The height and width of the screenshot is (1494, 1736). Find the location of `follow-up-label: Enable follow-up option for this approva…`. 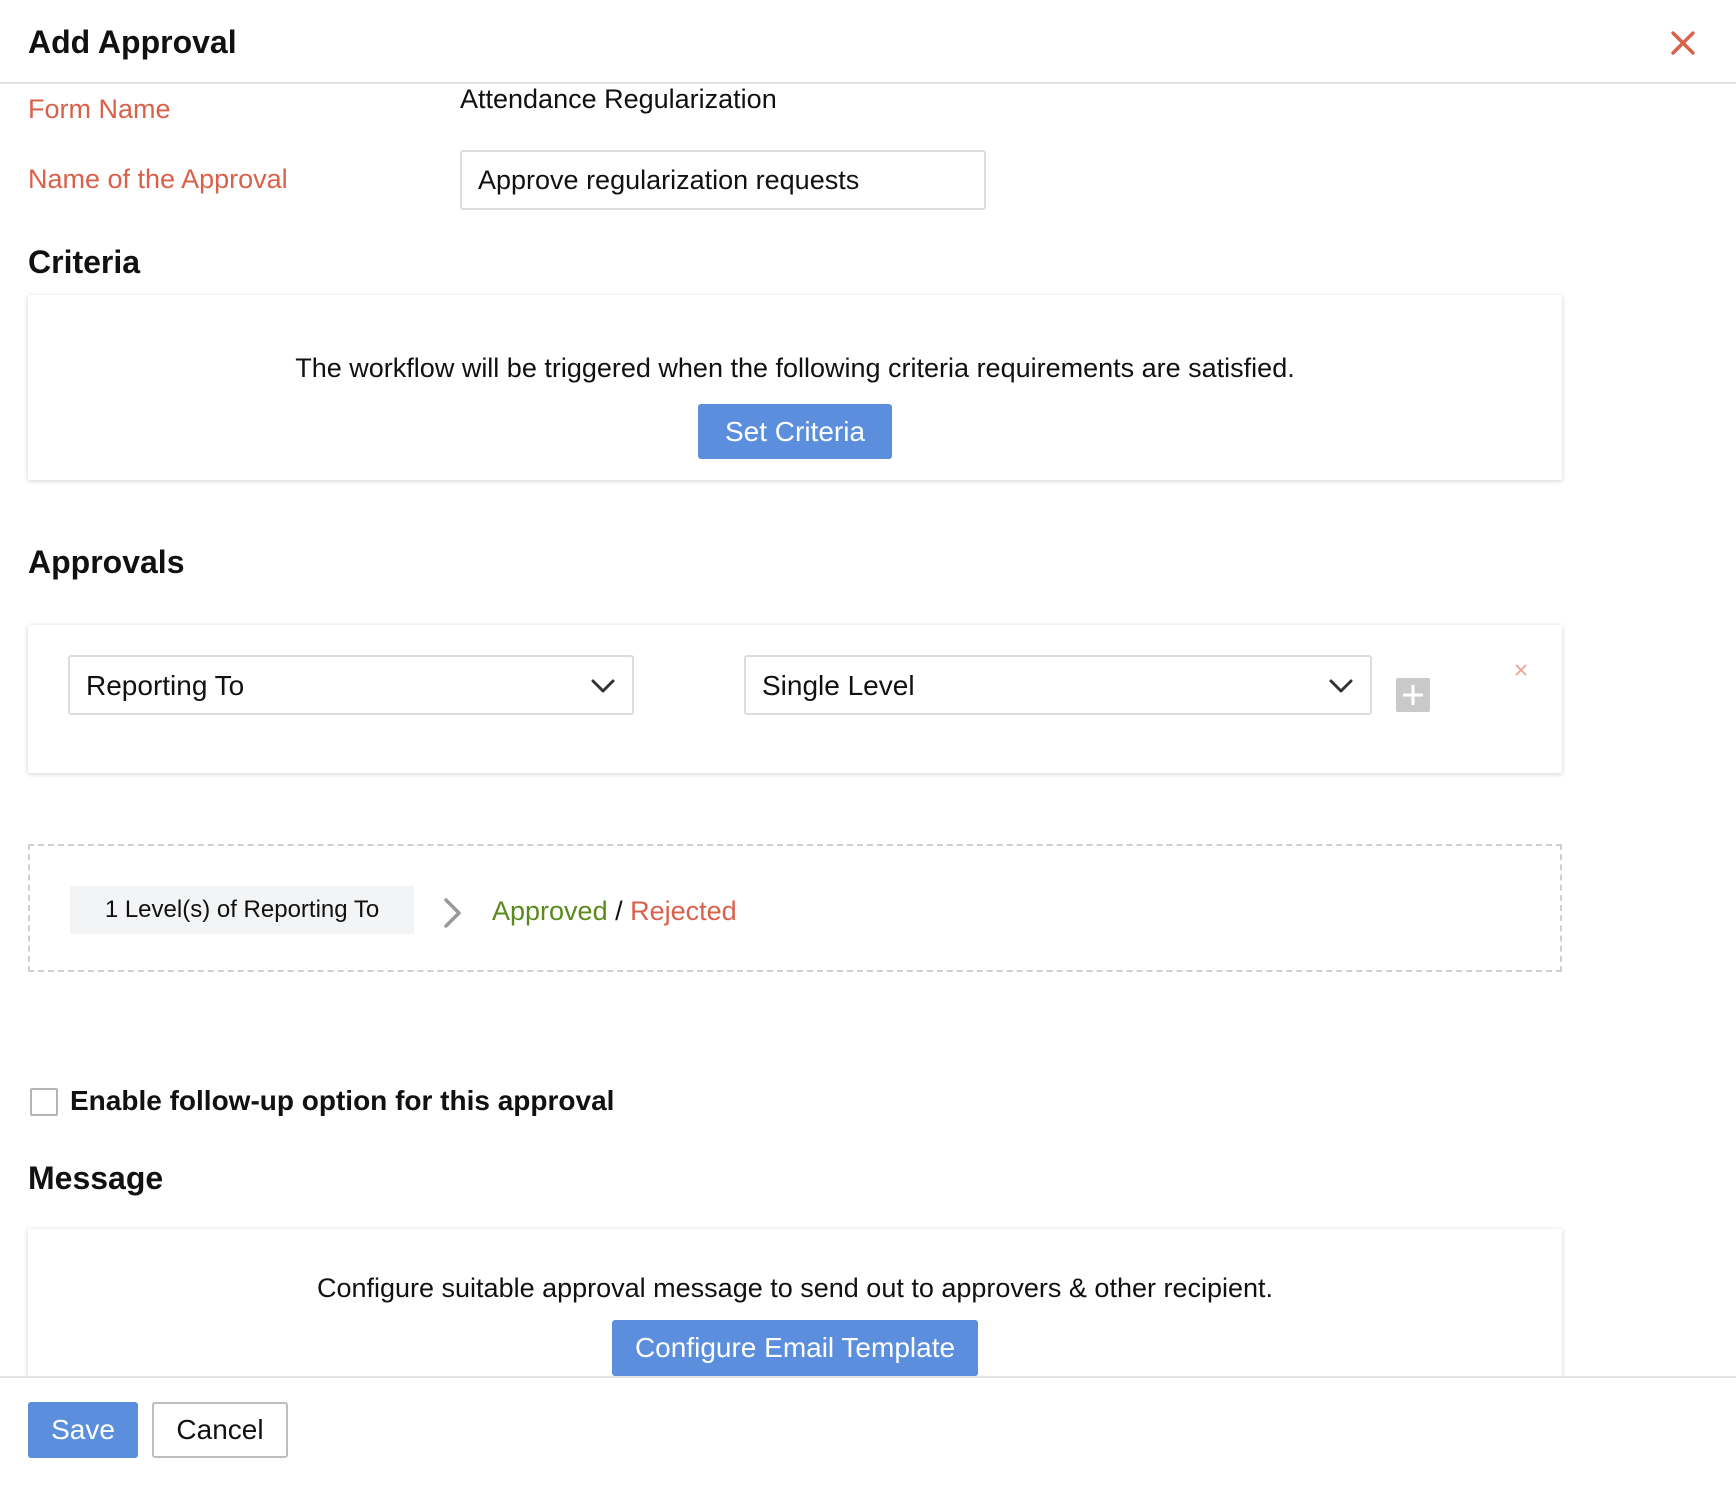

follow-up-label: Enable follow-up option for this approva… is located at coordinates (342, 1101).